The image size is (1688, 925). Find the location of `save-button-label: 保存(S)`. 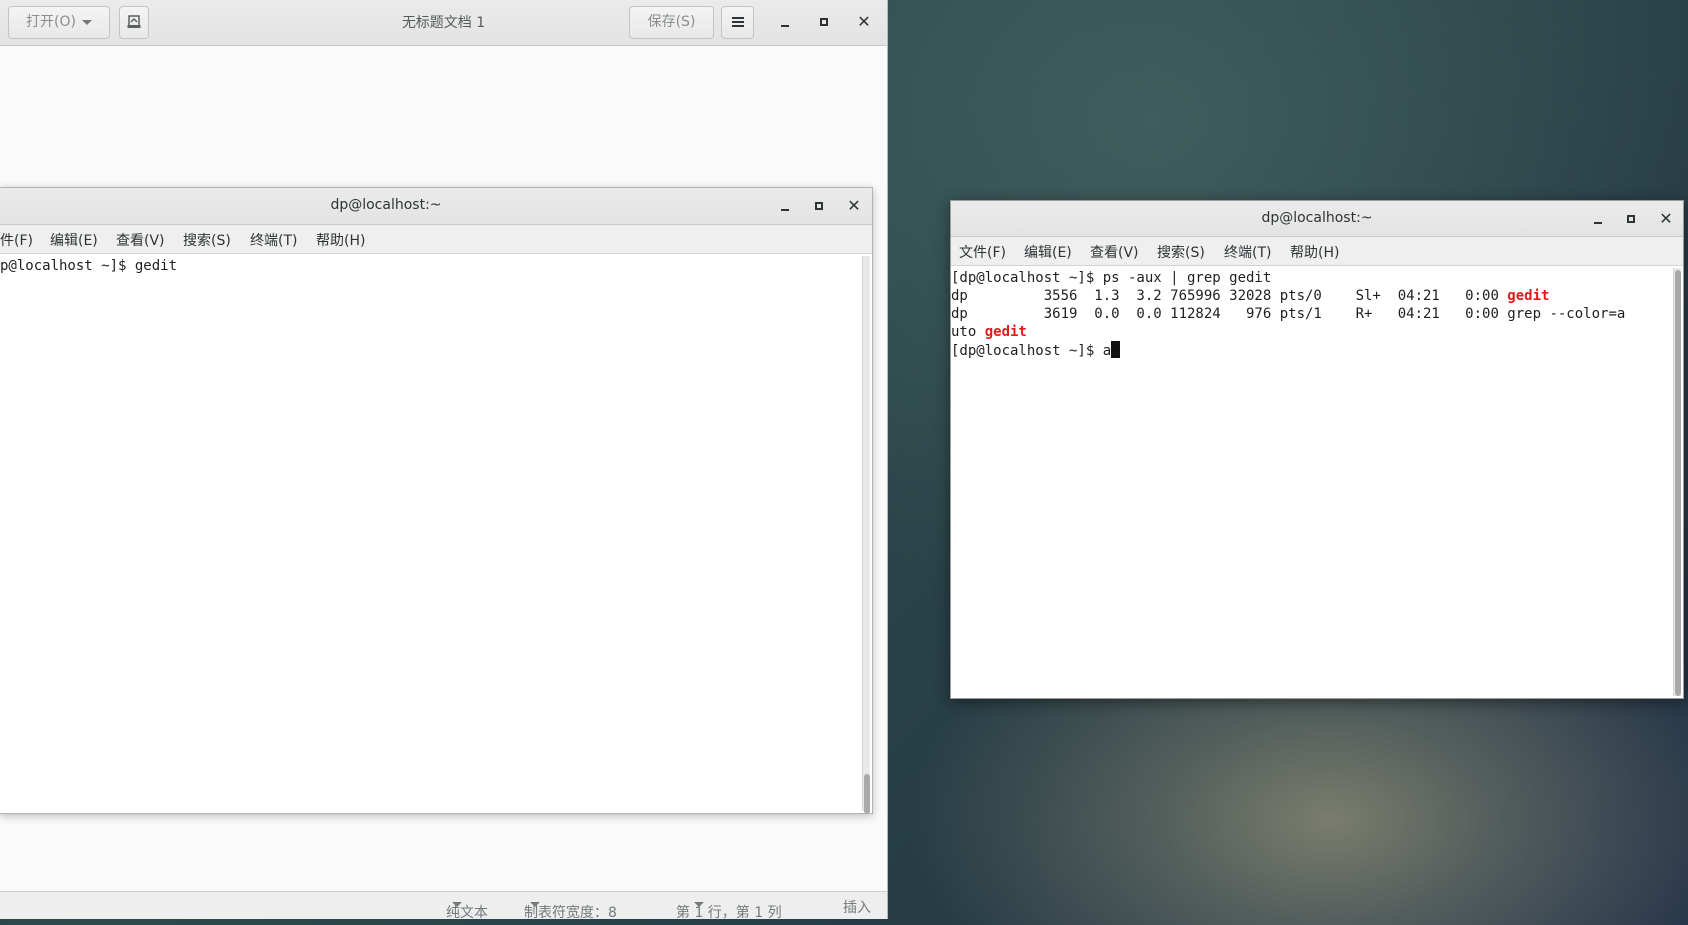

save-button-label: 保存(S) is located at coordinates (671, 22).